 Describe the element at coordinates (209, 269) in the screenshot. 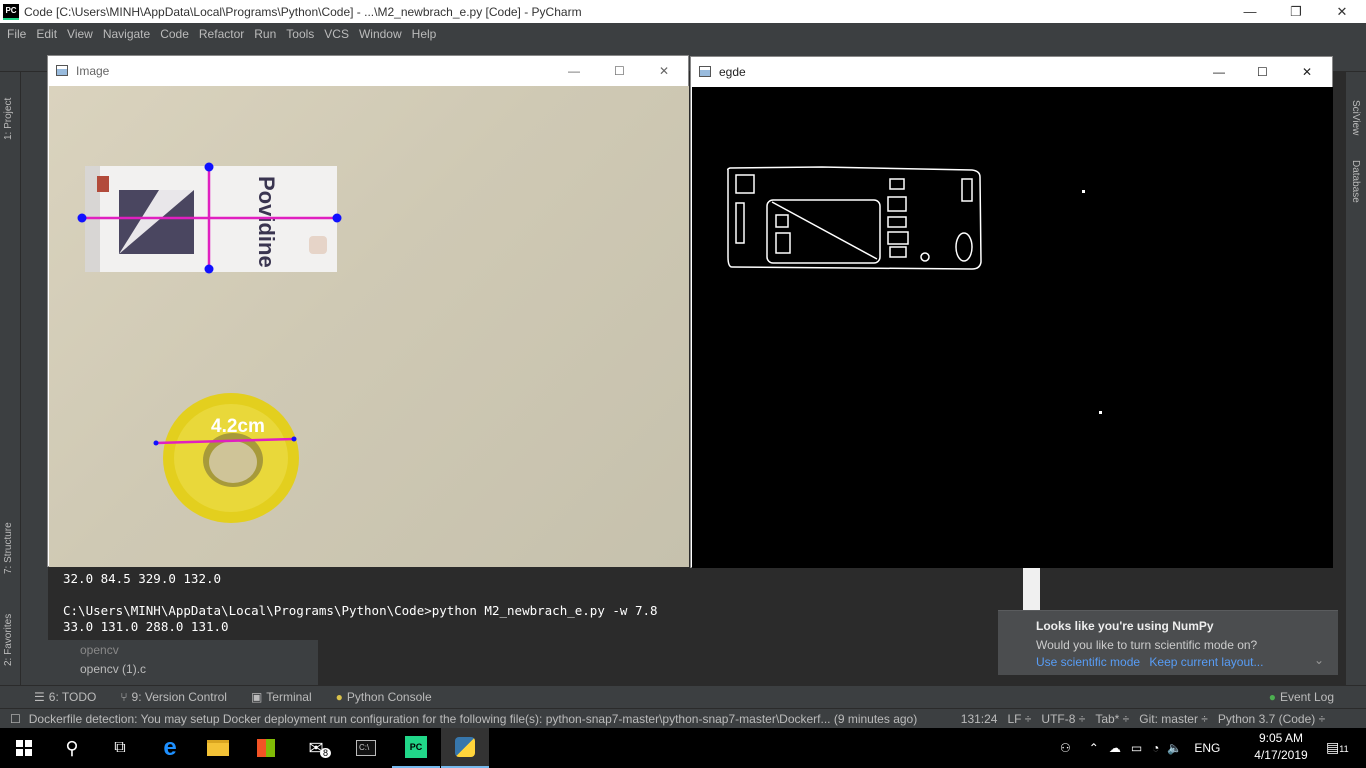

I see `midpoint-bottom` at that location.